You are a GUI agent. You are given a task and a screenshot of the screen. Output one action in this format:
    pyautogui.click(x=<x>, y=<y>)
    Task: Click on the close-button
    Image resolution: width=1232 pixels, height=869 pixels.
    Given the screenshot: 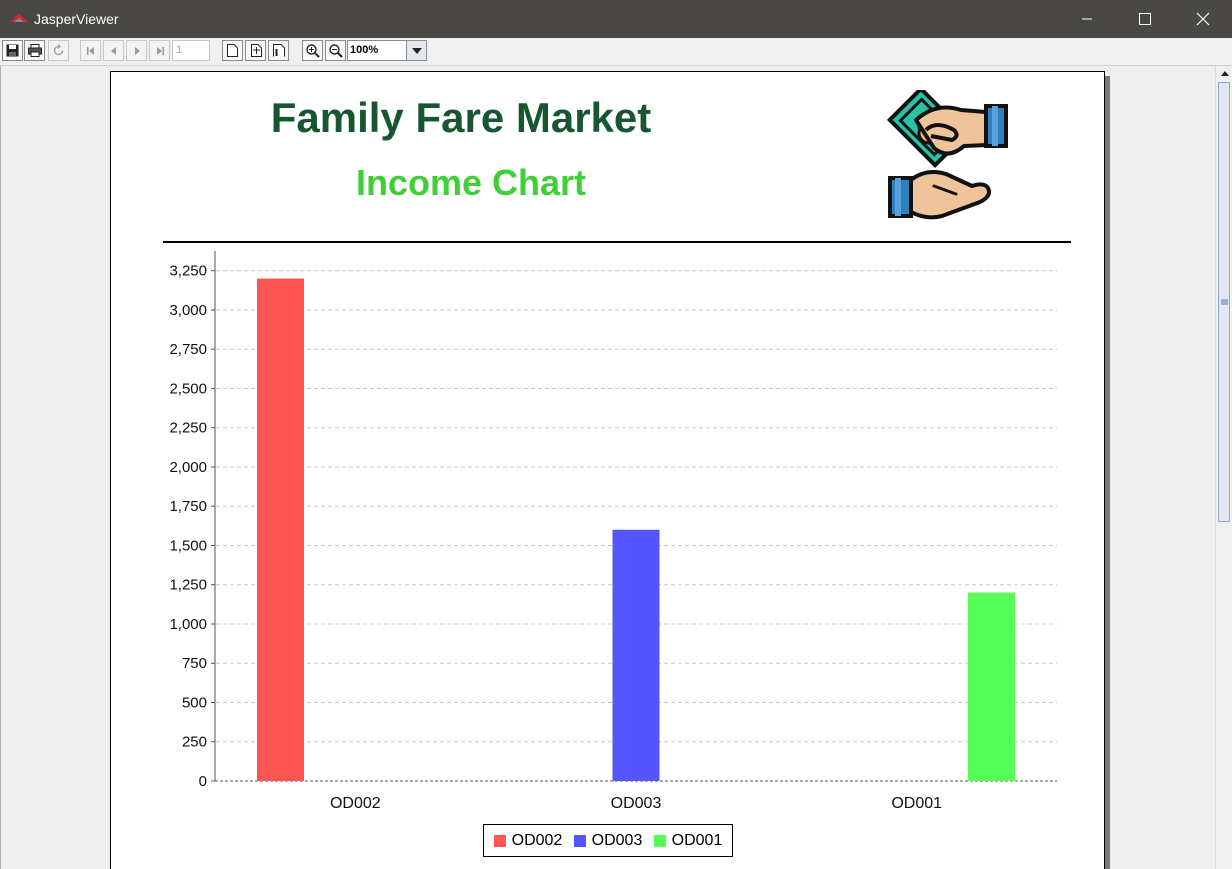 What is the action you would take?
    pyautogui.click(x=1203, y=19)
    